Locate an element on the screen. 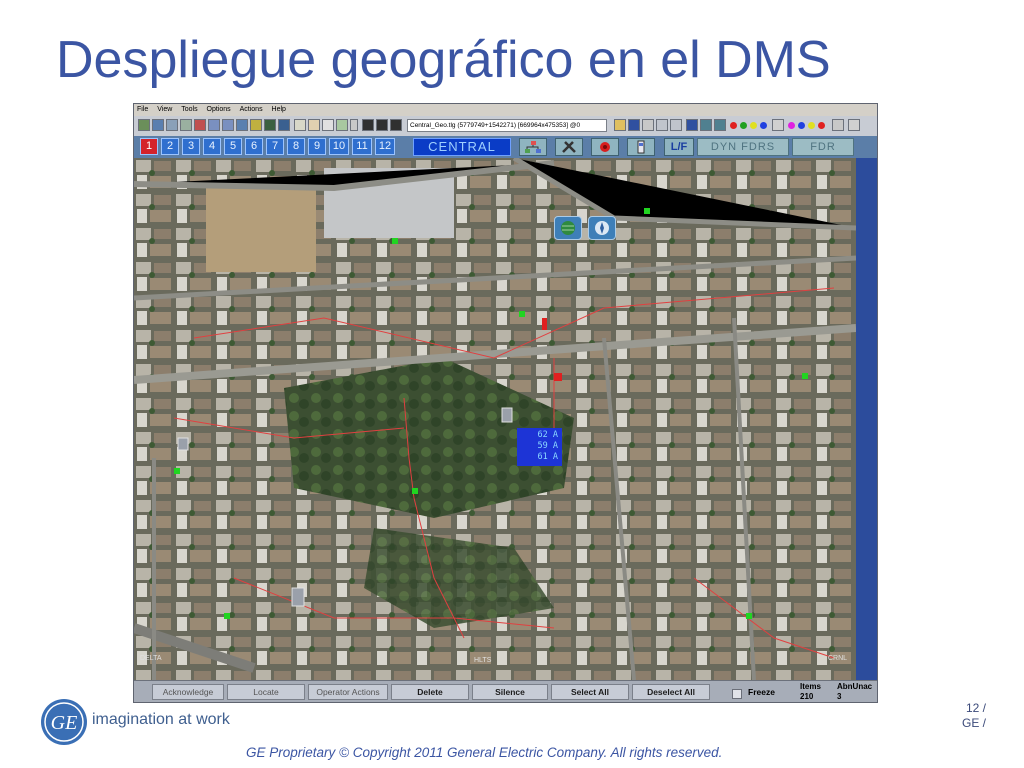  layers-icon is located at coordinates (186, 125).